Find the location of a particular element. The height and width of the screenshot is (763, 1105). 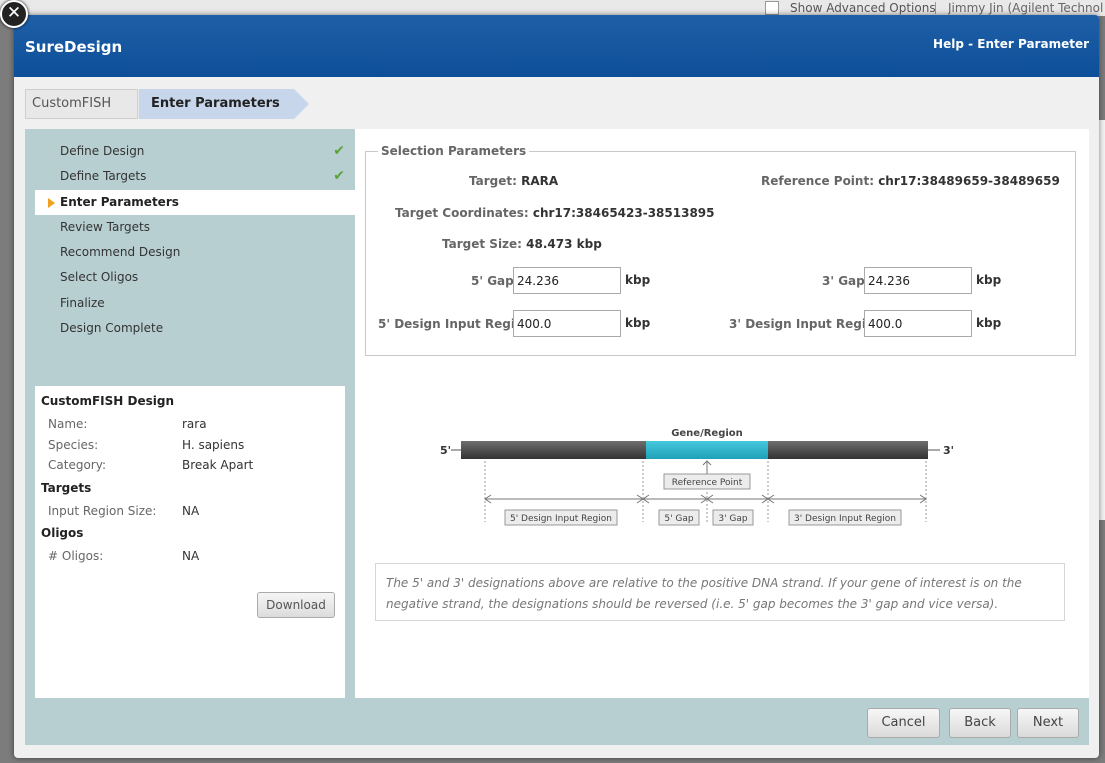

oligos-label: # Oligos: is located at coordinates (76, 556).